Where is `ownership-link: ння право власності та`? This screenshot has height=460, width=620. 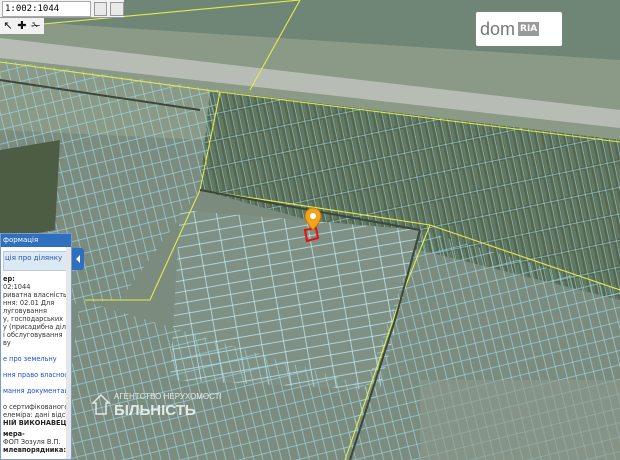 ownership-link: ння право власності та is located at coordinates (36, 375).